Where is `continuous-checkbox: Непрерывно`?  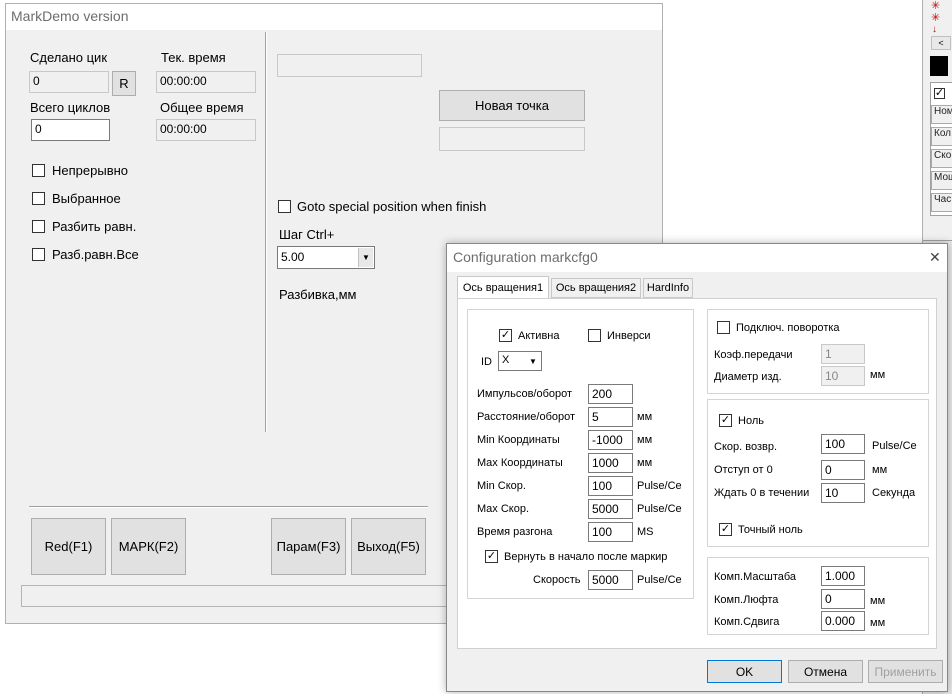 continuous-checkbox: Непрерывно is located at coordinates (80, 170).